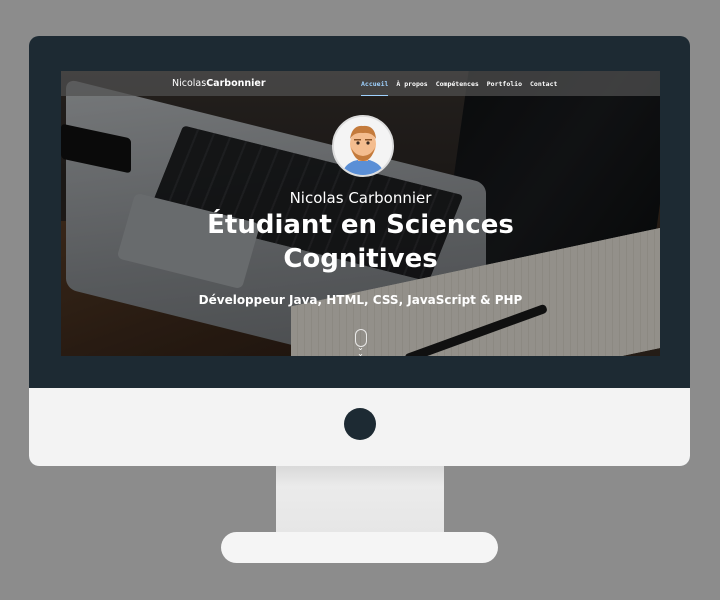  What do you see at coordinates (411, 83) in the screenshot?
I see `nav-link-a-propos: À propos` at bounding box center [411, 83].